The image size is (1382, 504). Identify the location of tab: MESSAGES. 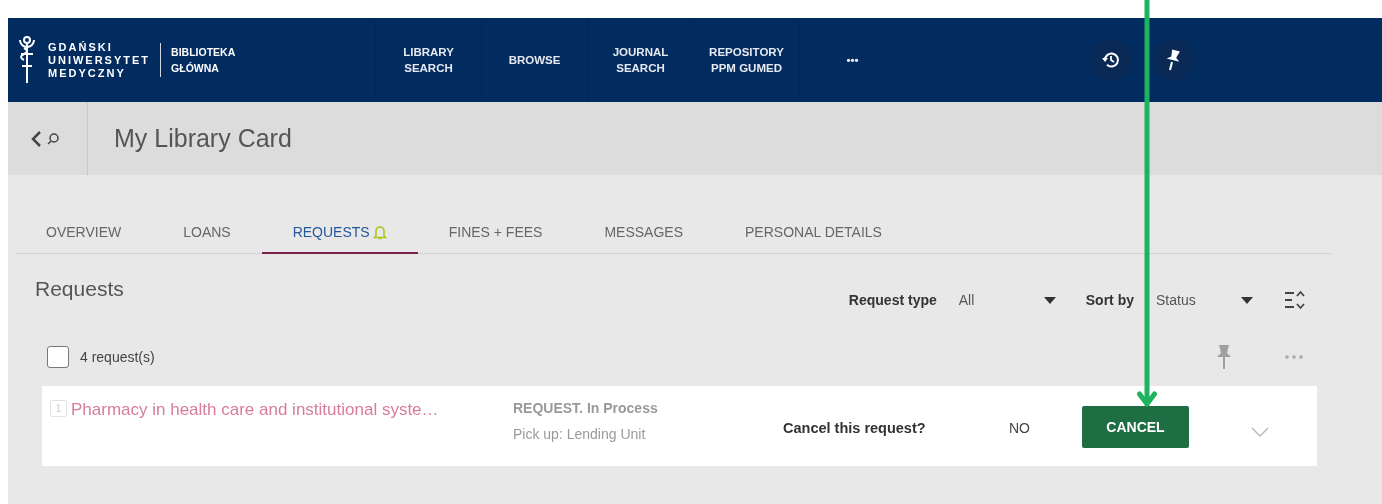
(644, 234).